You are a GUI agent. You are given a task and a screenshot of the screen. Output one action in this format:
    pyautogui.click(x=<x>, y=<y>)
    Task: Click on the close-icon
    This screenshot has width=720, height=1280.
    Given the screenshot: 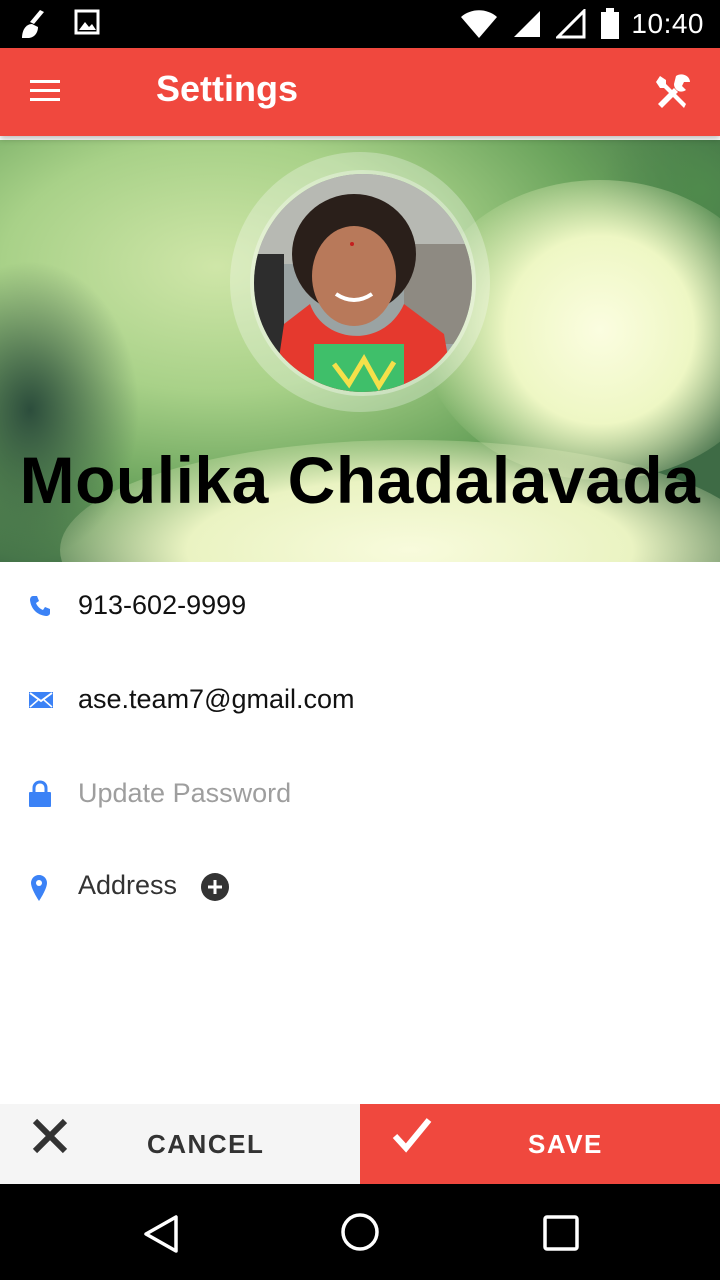 What is the action you would take?
    pyautogui.click(x=50, y=1138)
    